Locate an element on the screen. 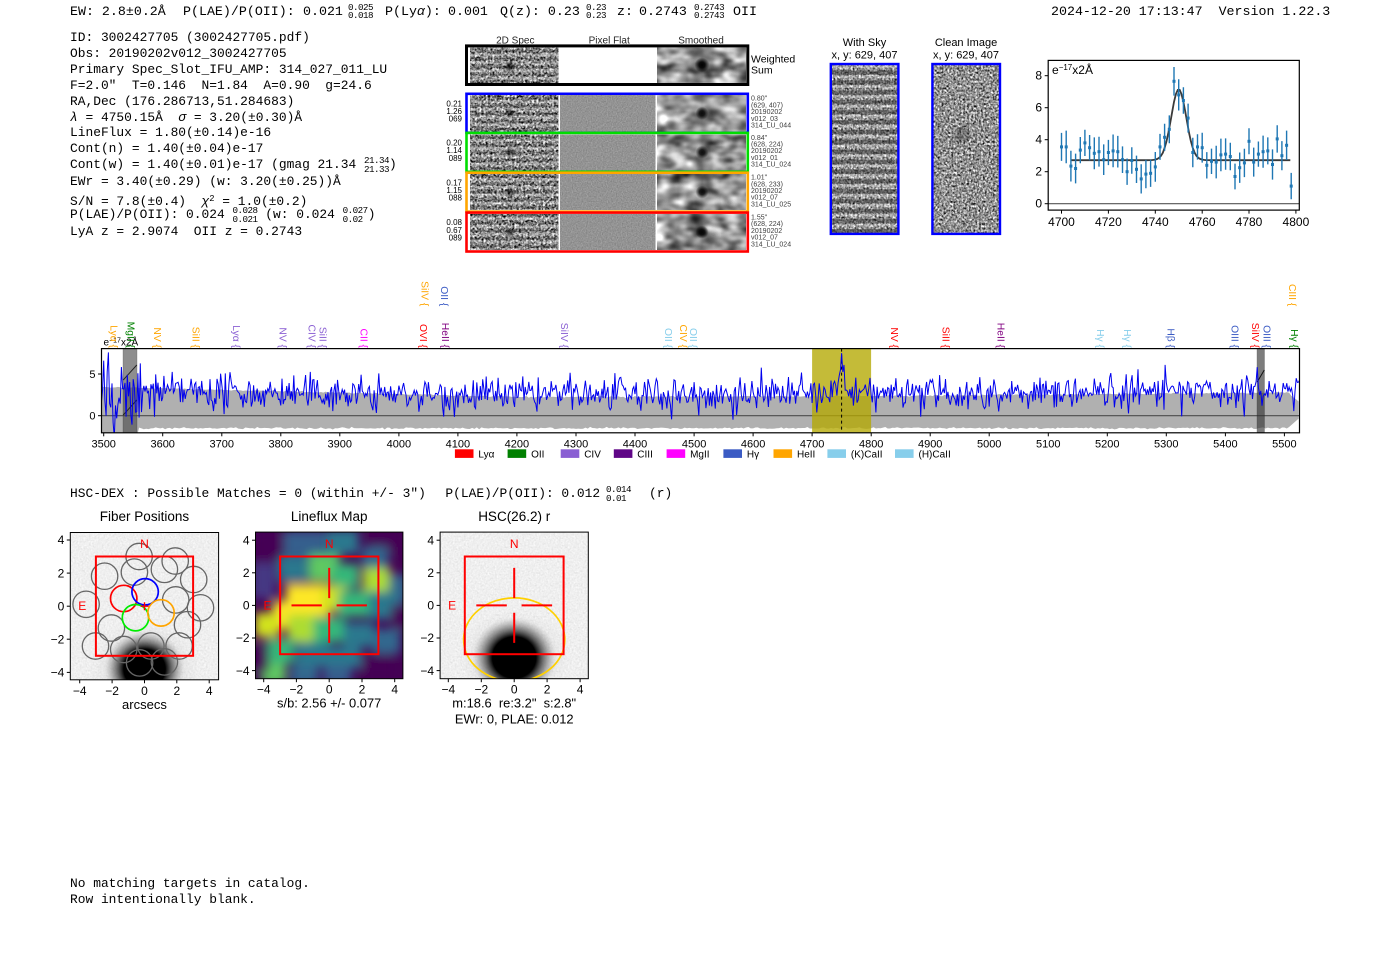  svg-text: HSC(26.2) r is located at coordinates (514, 516).